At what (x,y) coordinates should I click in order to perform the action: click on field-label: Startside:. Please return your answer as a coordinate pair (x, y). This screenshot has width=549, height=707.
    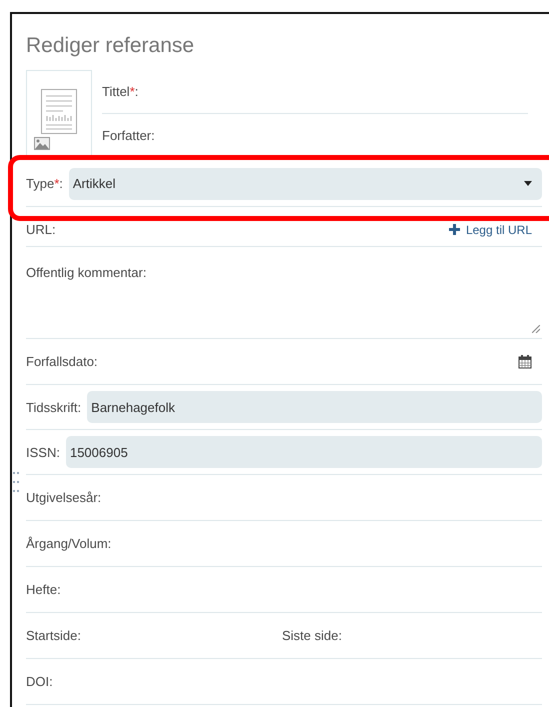
    Looking at the image, I should click on (54, 635).